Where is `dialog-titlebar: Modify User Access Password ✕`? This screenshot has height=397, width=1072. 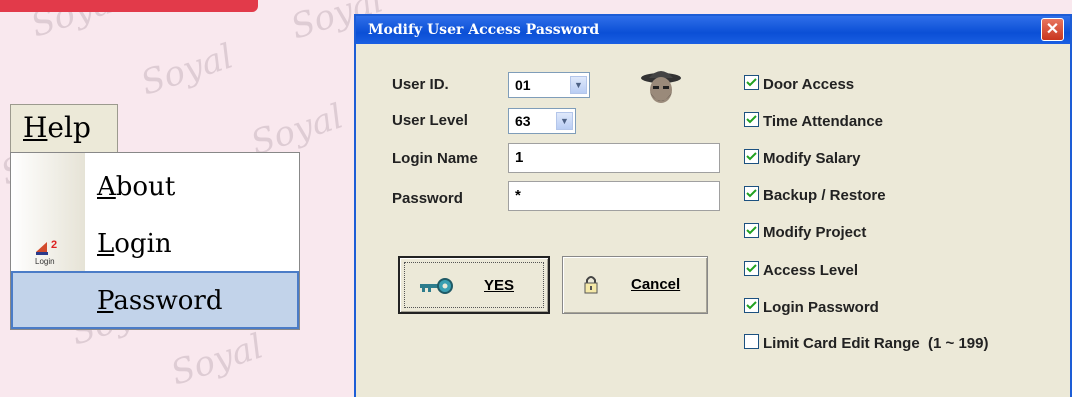
dialog-titlebar: Modify User Access Password ✕ is located at coordinates (713, 30).